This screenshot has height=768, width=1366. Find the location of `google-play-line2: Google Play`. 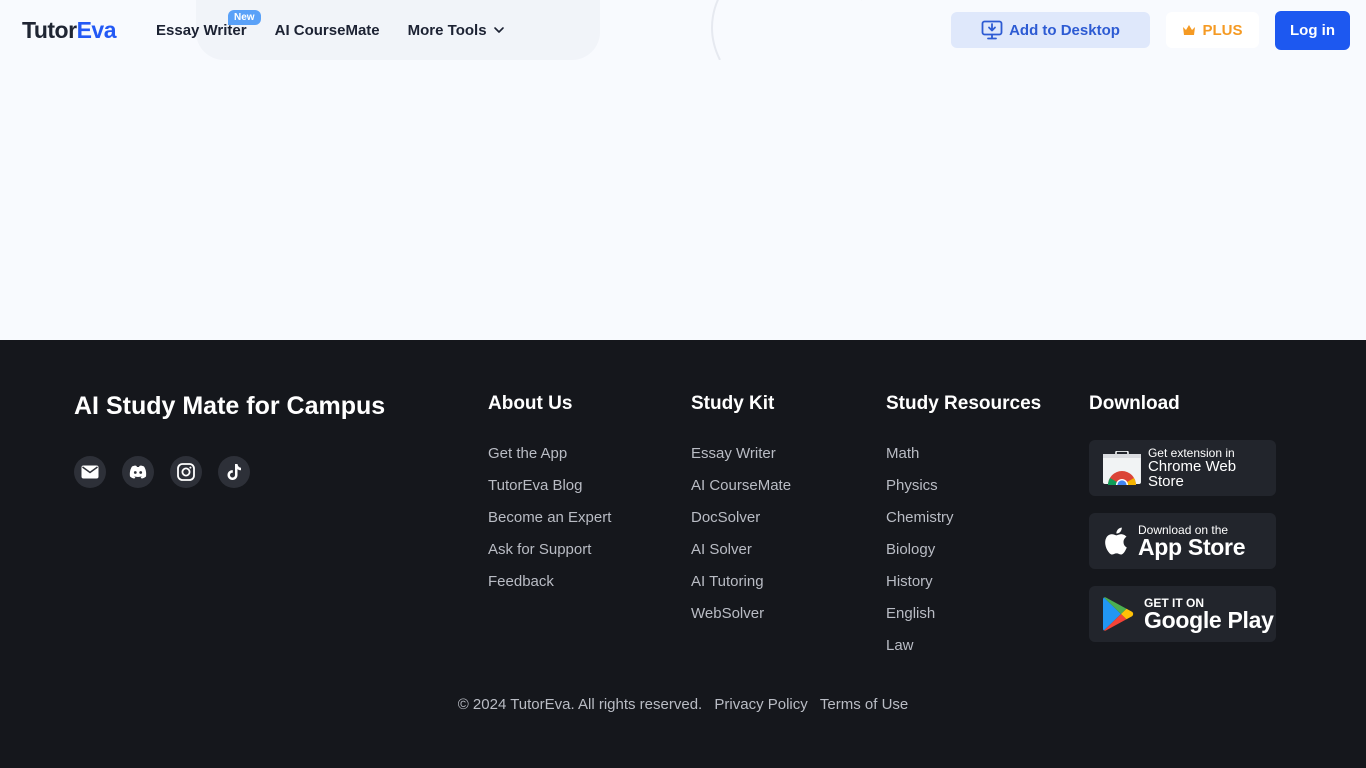

google-play-line2: Google Play is located at coordinates (1209, 619).